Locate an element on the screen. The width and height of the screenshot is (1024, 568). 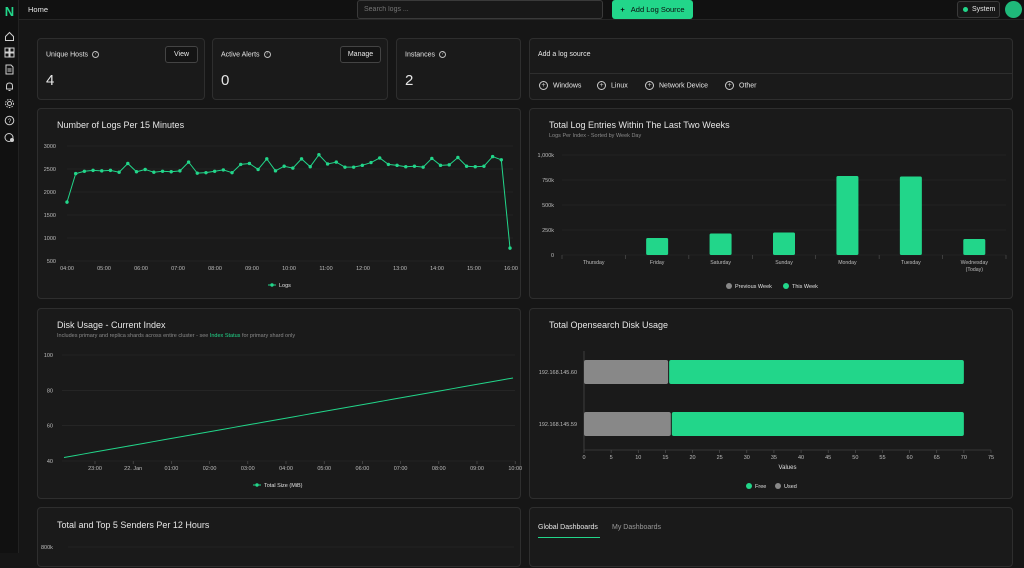
top-bar: Home + Add Log Source System is located at coordinates (521, 10).